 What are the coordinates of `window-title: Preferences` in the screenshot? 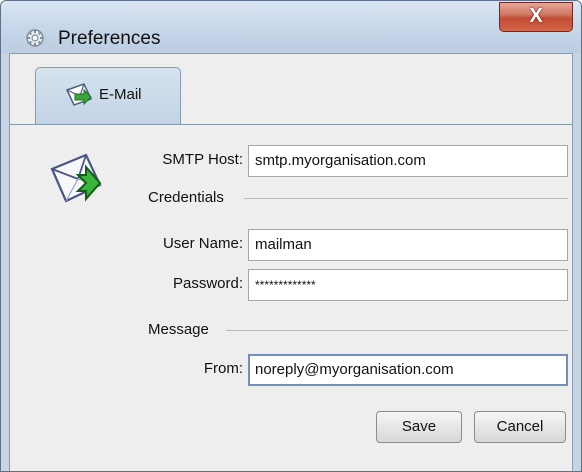 It's located at (109, 38).